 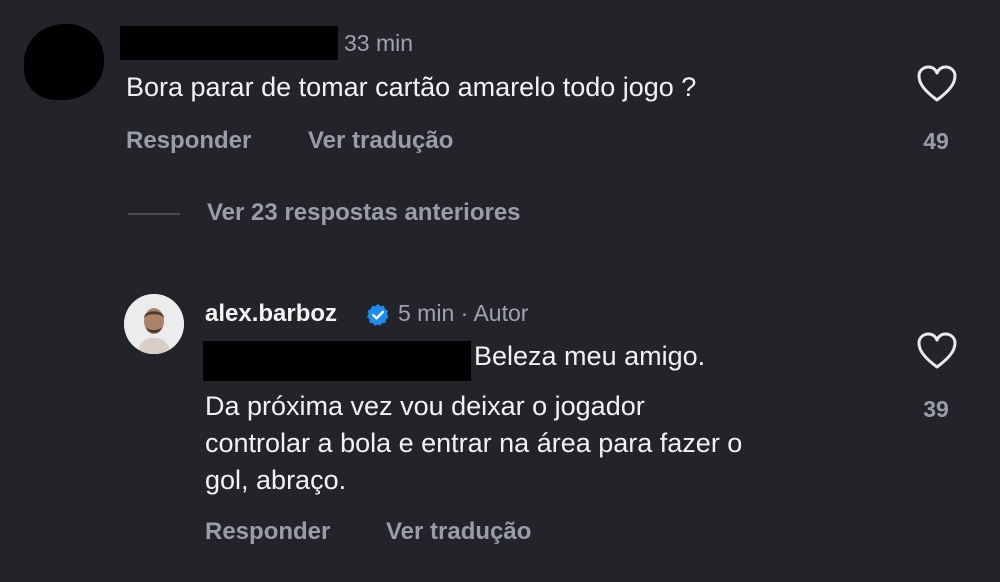 I want to click on mention-redacted, so click(x=337, y=361).